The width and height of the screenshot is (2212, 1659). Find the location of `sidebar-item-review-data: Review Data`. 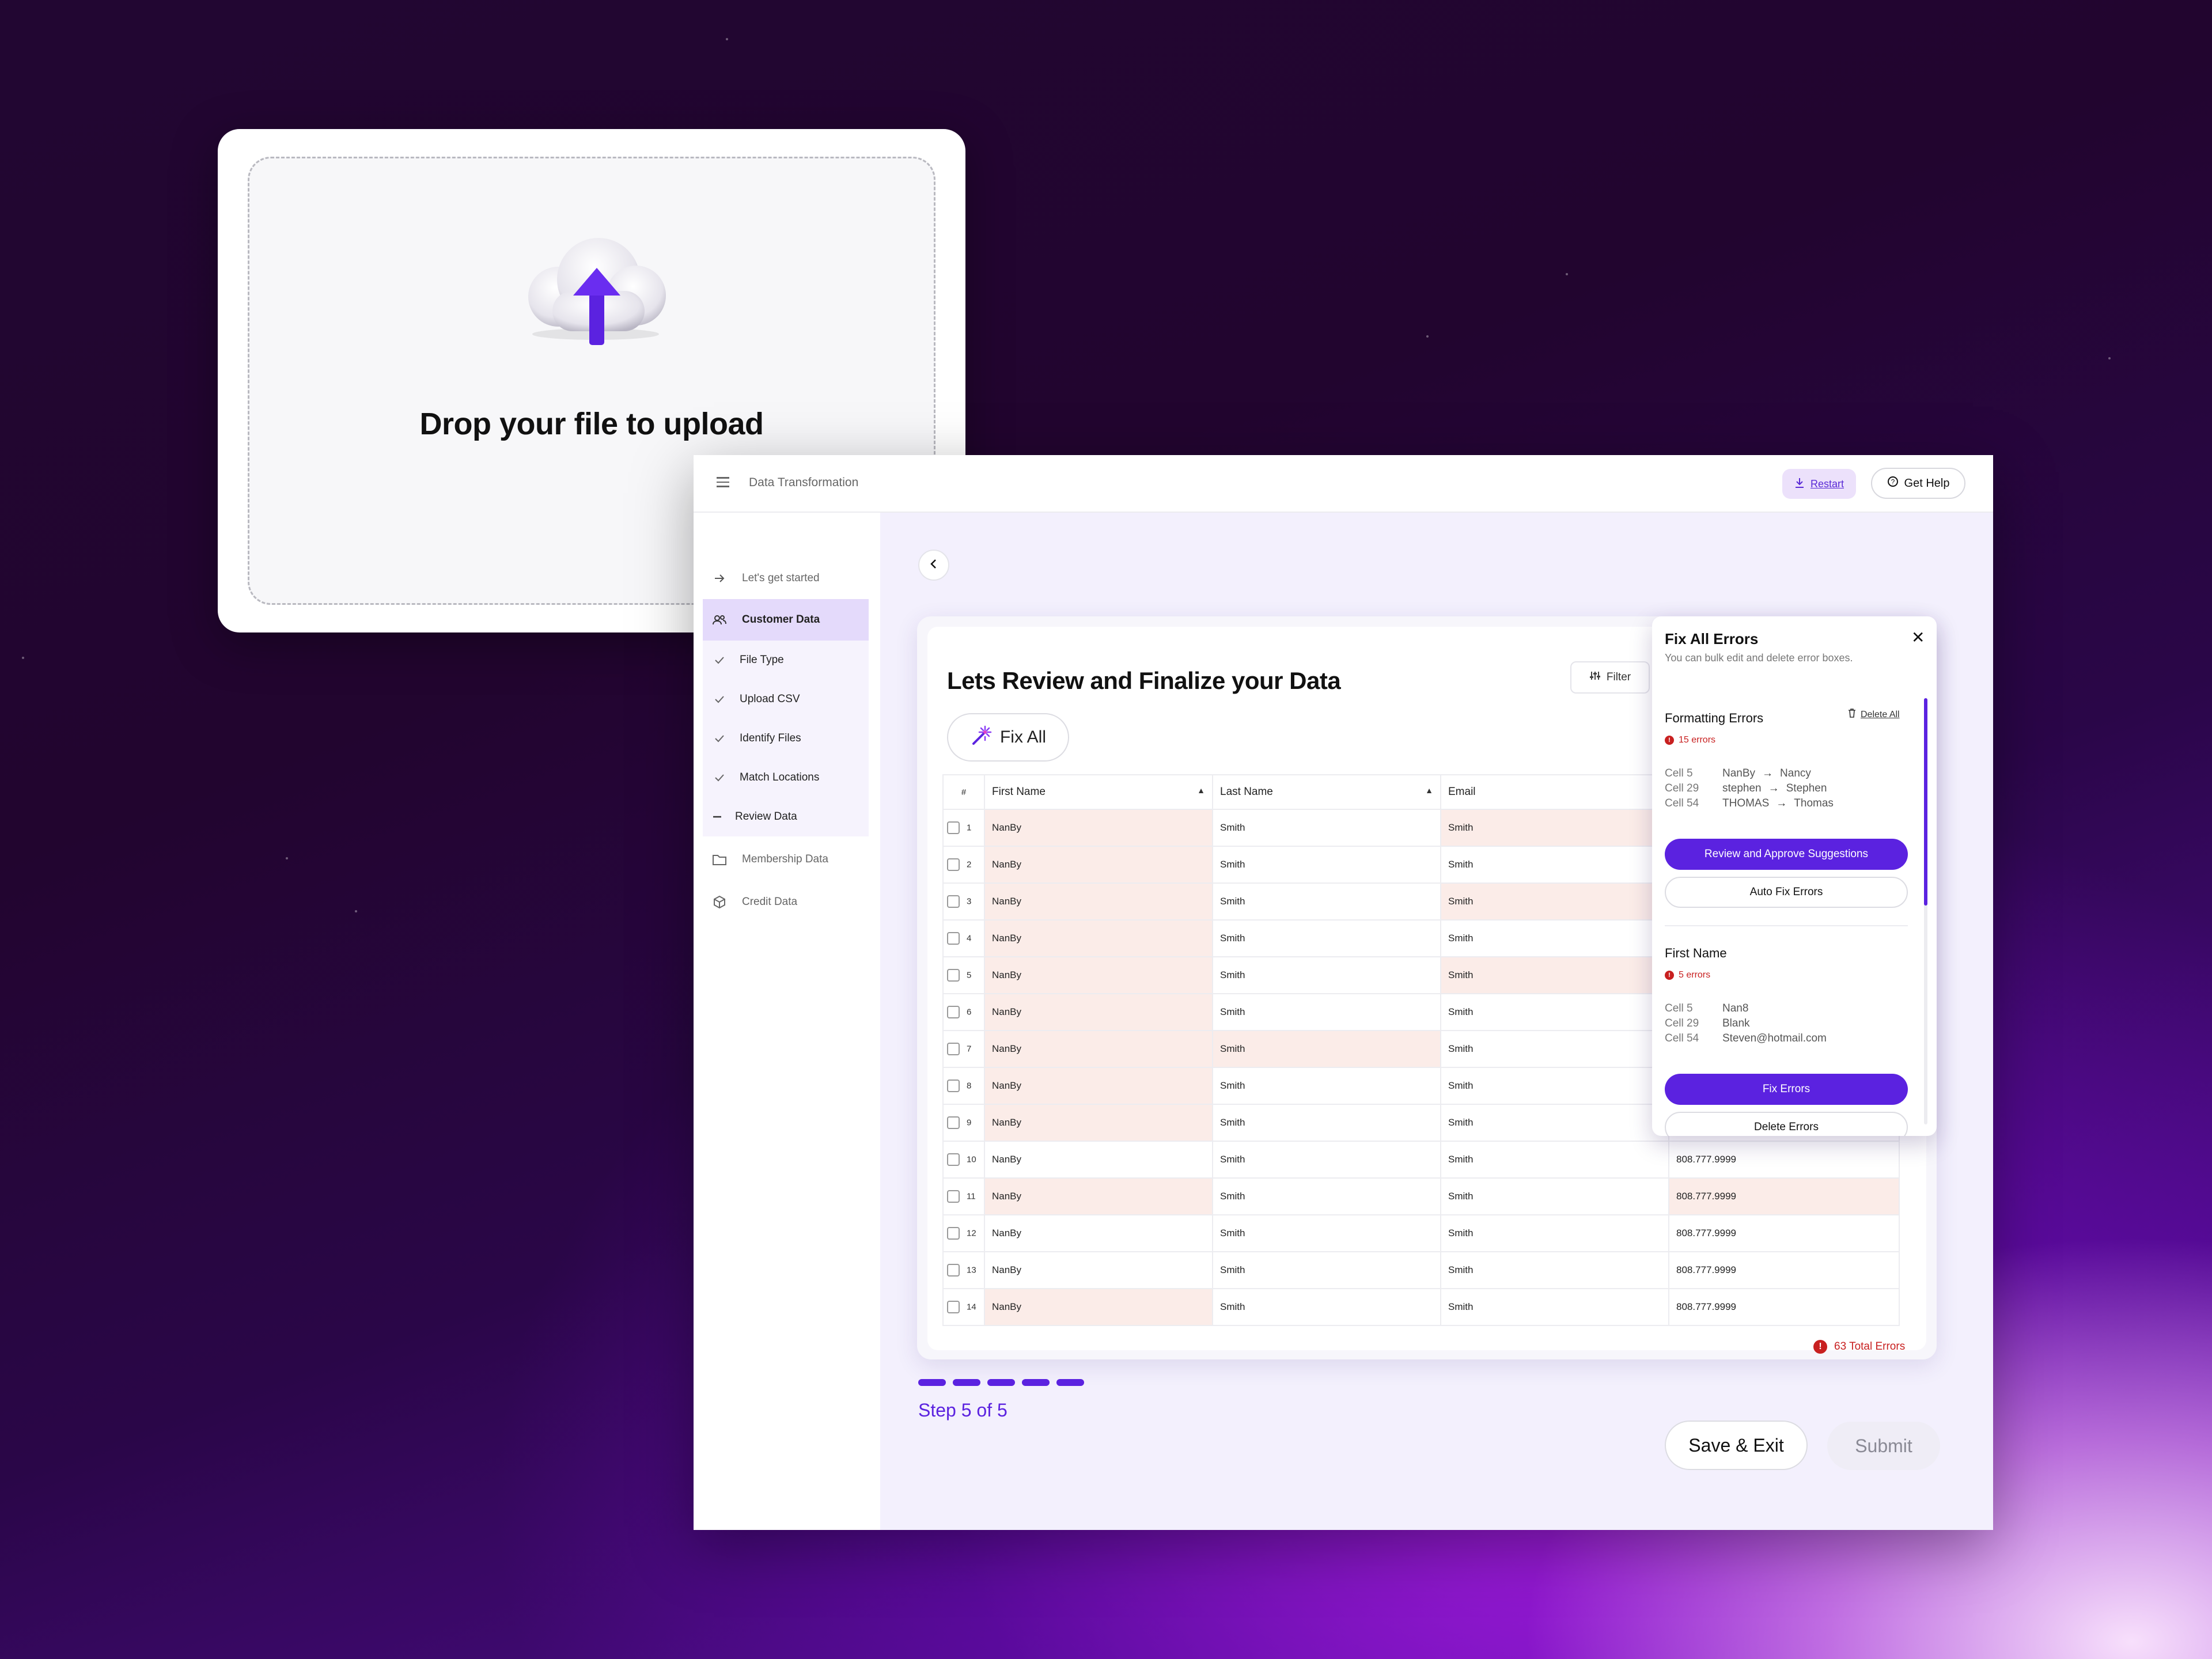

sidebar-item-review-data: Review Data is located at coordinates (786, 816).